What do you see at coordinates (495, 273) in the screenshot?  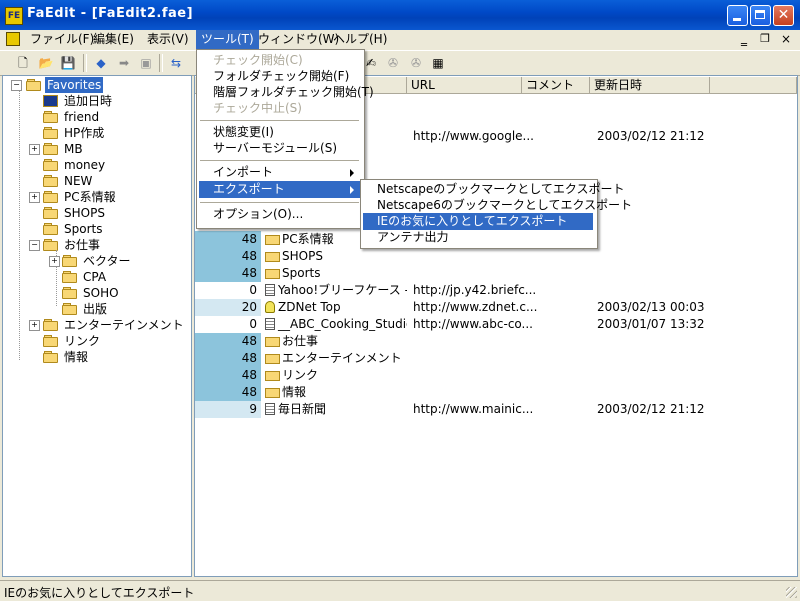 I see `table-row: 48 Sports` at bounding box center [495, 273].